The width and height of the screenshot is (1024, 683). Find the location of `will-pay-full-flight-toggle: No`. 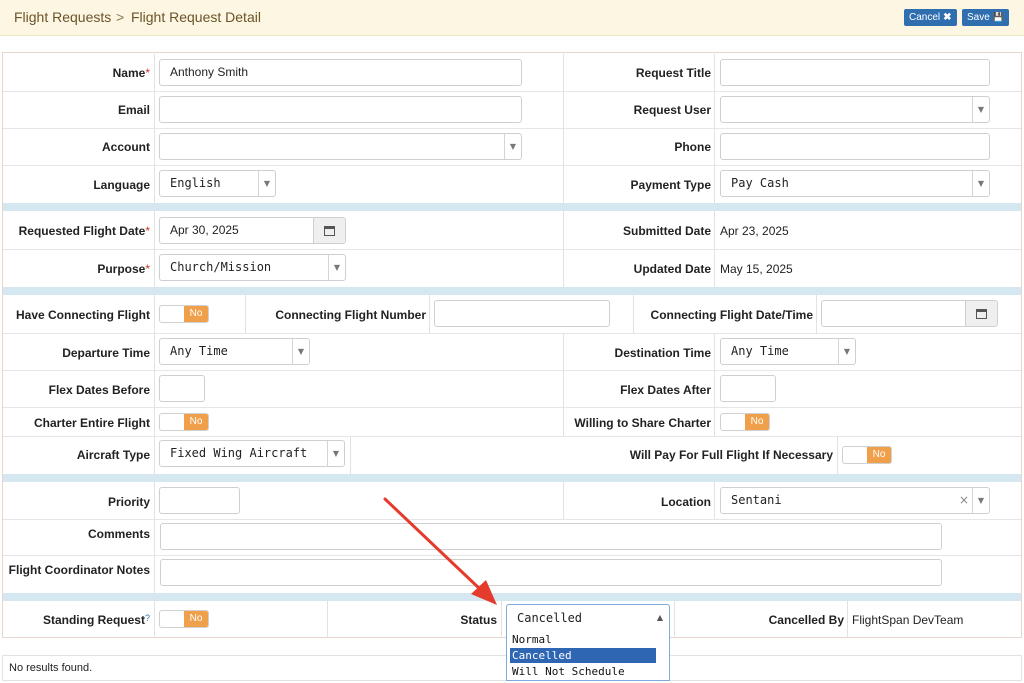

will-pay-full-flight-toggle: No is located at coordinates (867, 455).